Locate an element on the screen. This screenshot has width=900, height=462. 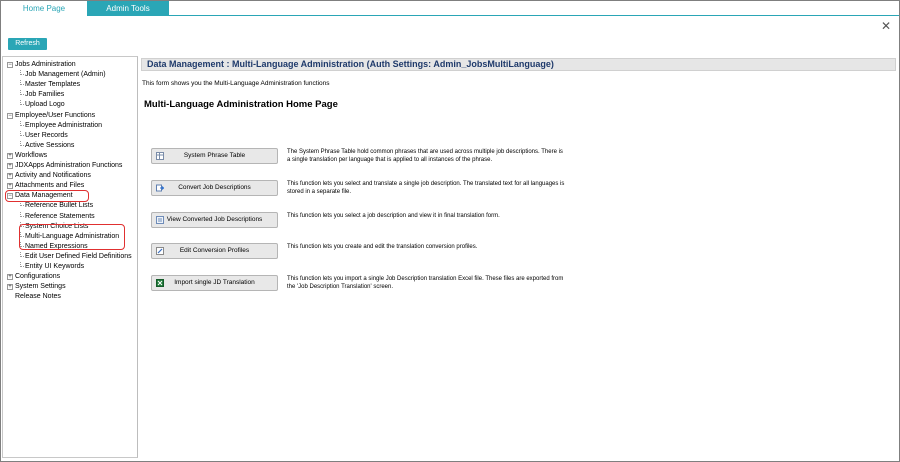
system-phrase-table-button: System Phrase Table is located at coordinates (214, 156).